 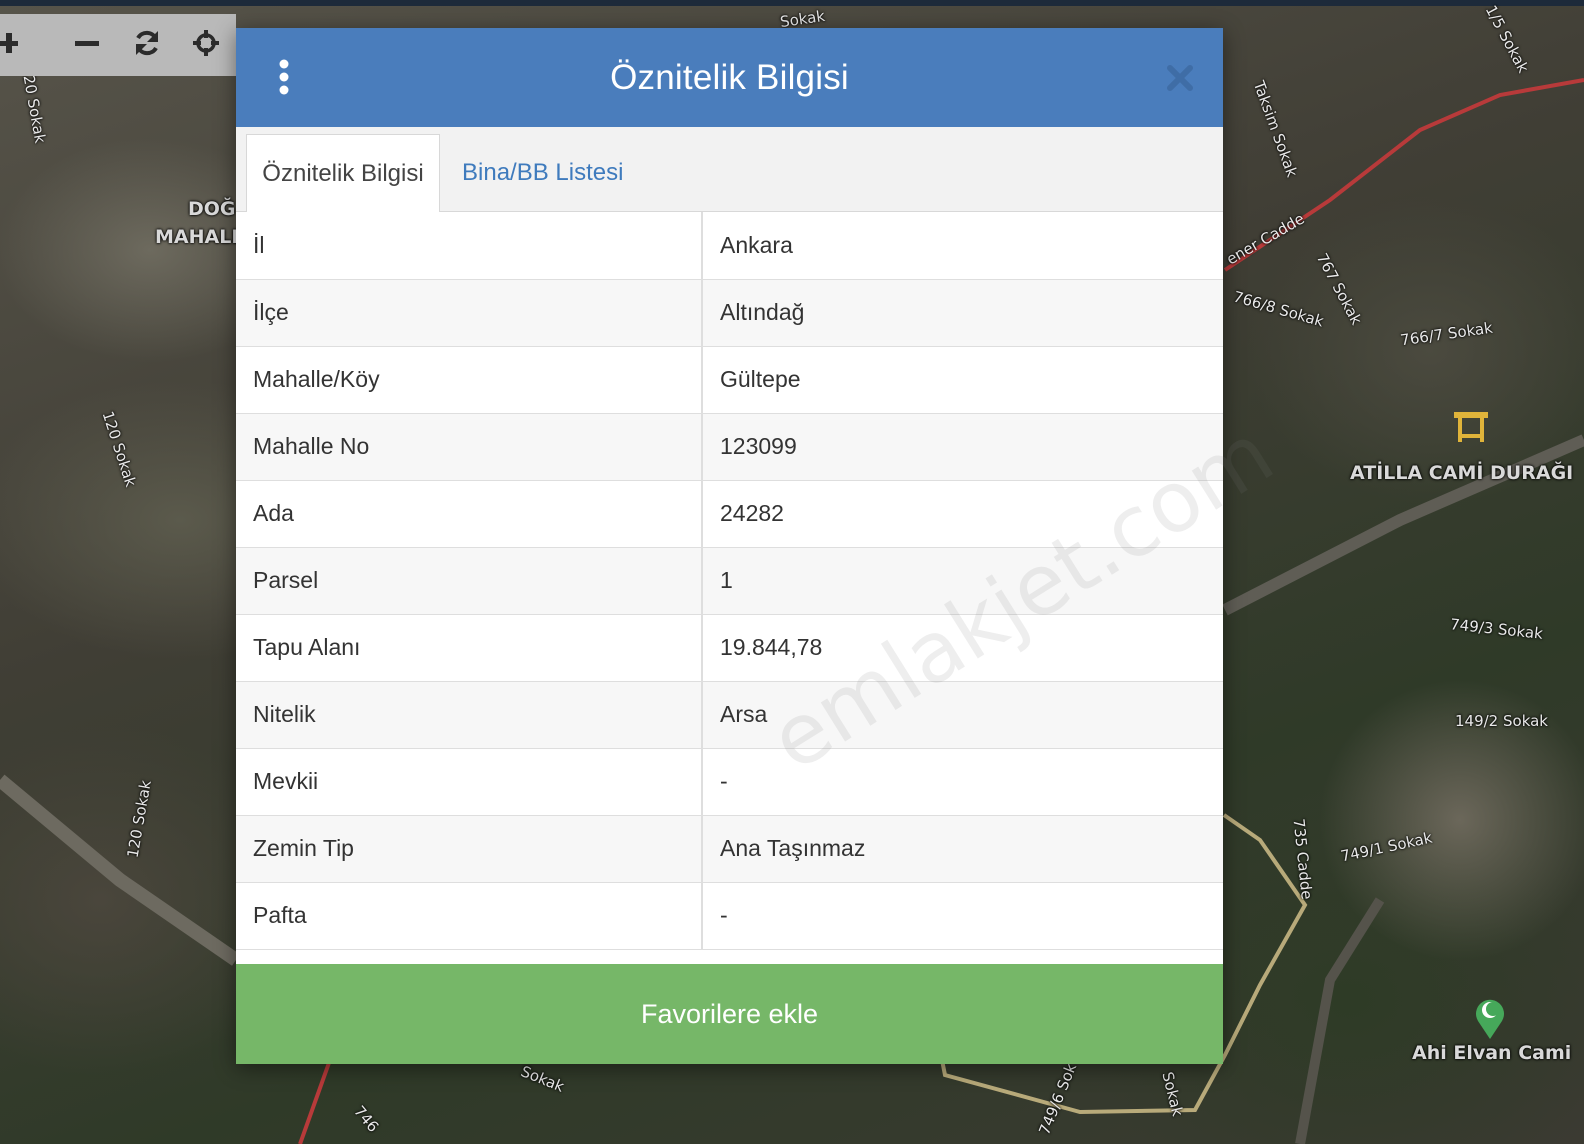 I want to click on attribute-key: Mahalle/Köy, so click(x=469, y=380).